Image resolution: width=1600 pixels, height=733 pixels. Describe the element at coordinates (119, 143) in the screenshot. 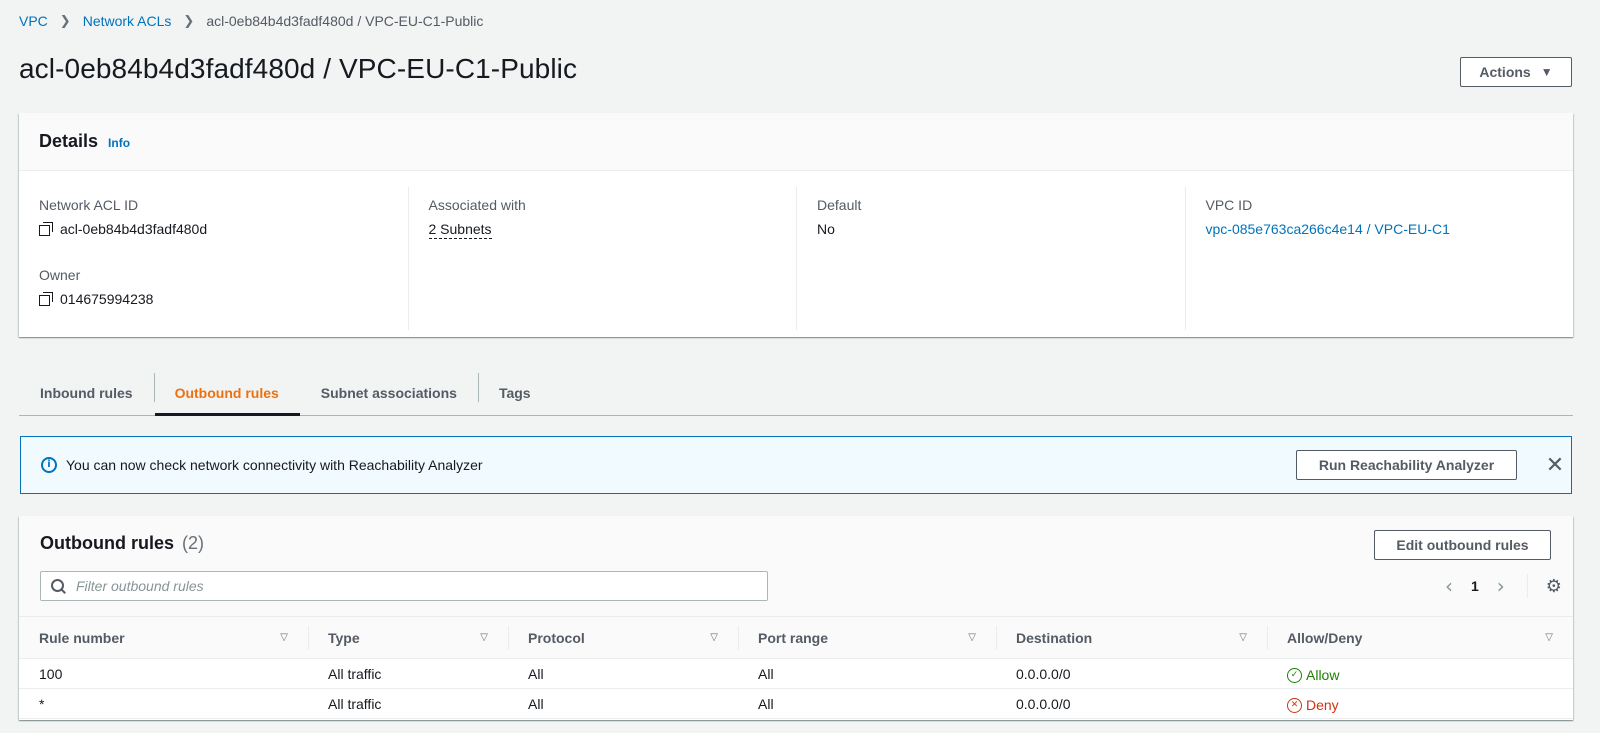

I see `info-link: Info` at that location.